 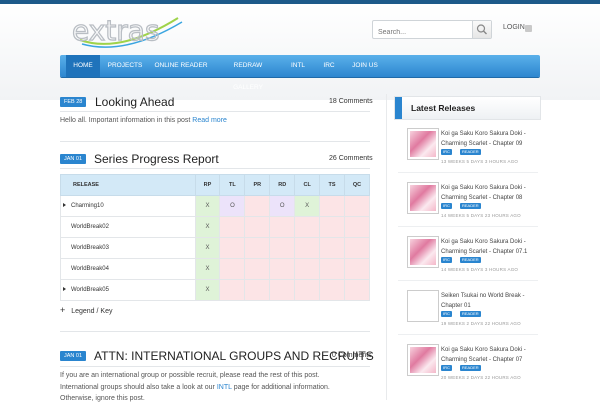 What do you see at coordinates (207, 185) in the screenshot?
I see `column-header: RP` at bounding box center [207, 185].